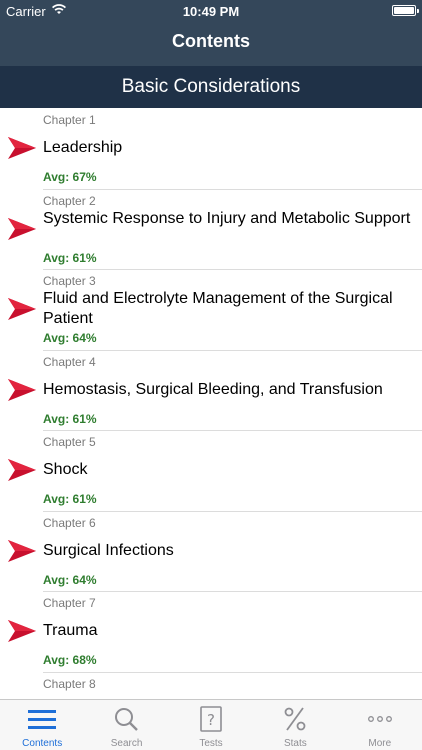  I want to click on tab-tests: ? Tests, so click(211, 725).